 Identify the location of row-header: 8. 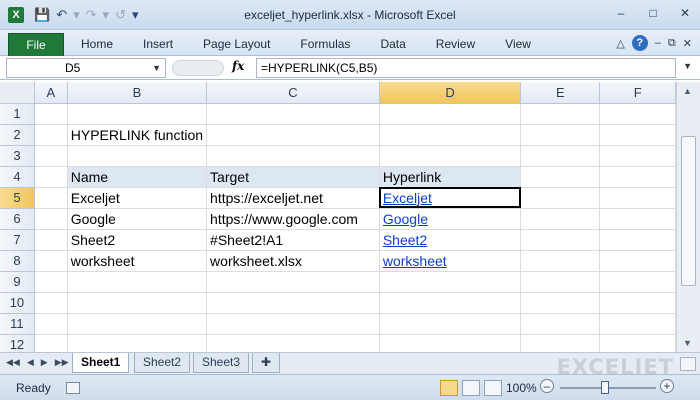
(17, 261).